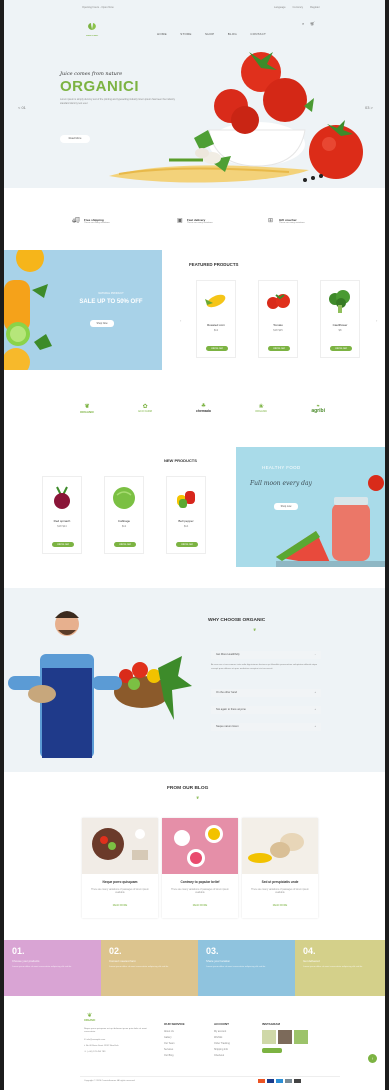 Image resolution: width=389 pixels, height=1090 pixels. What do you see at coordinates (222, 1043) in the screenshot?
I see `footer-link: Order Tracking` at bounding box center [222, 1043].